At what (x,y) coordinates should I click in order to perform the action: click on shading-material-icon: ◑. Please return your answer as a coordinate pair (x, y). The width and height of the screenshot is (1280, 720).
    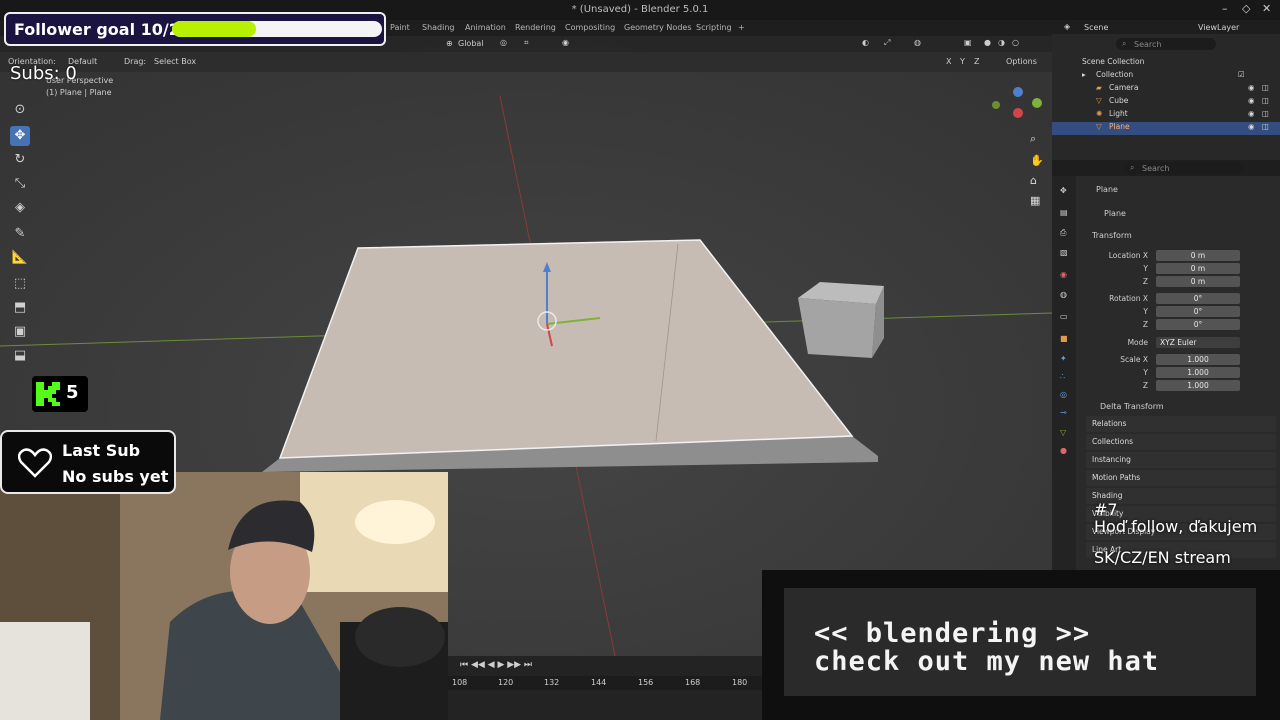
    Looking at the image, I should click on (1001, 42).